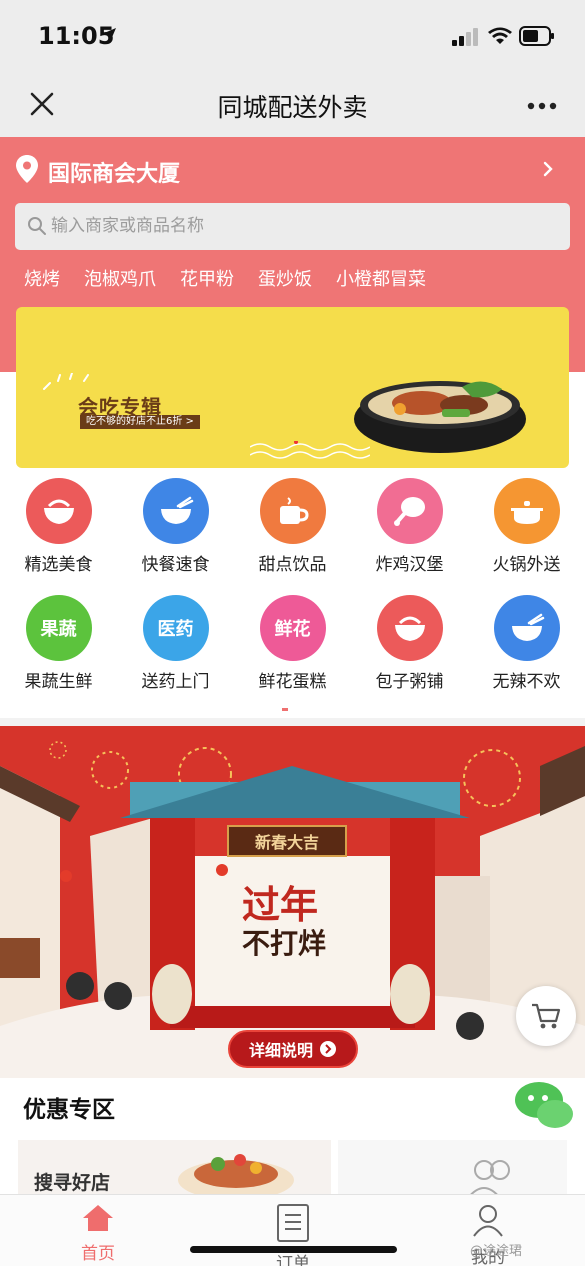 The height and width of the screenshot is (1266, 585). Describe the element at coordinates (58, 682) in the screenshot. I see `category-label: 果蔬生鲜` at that location.